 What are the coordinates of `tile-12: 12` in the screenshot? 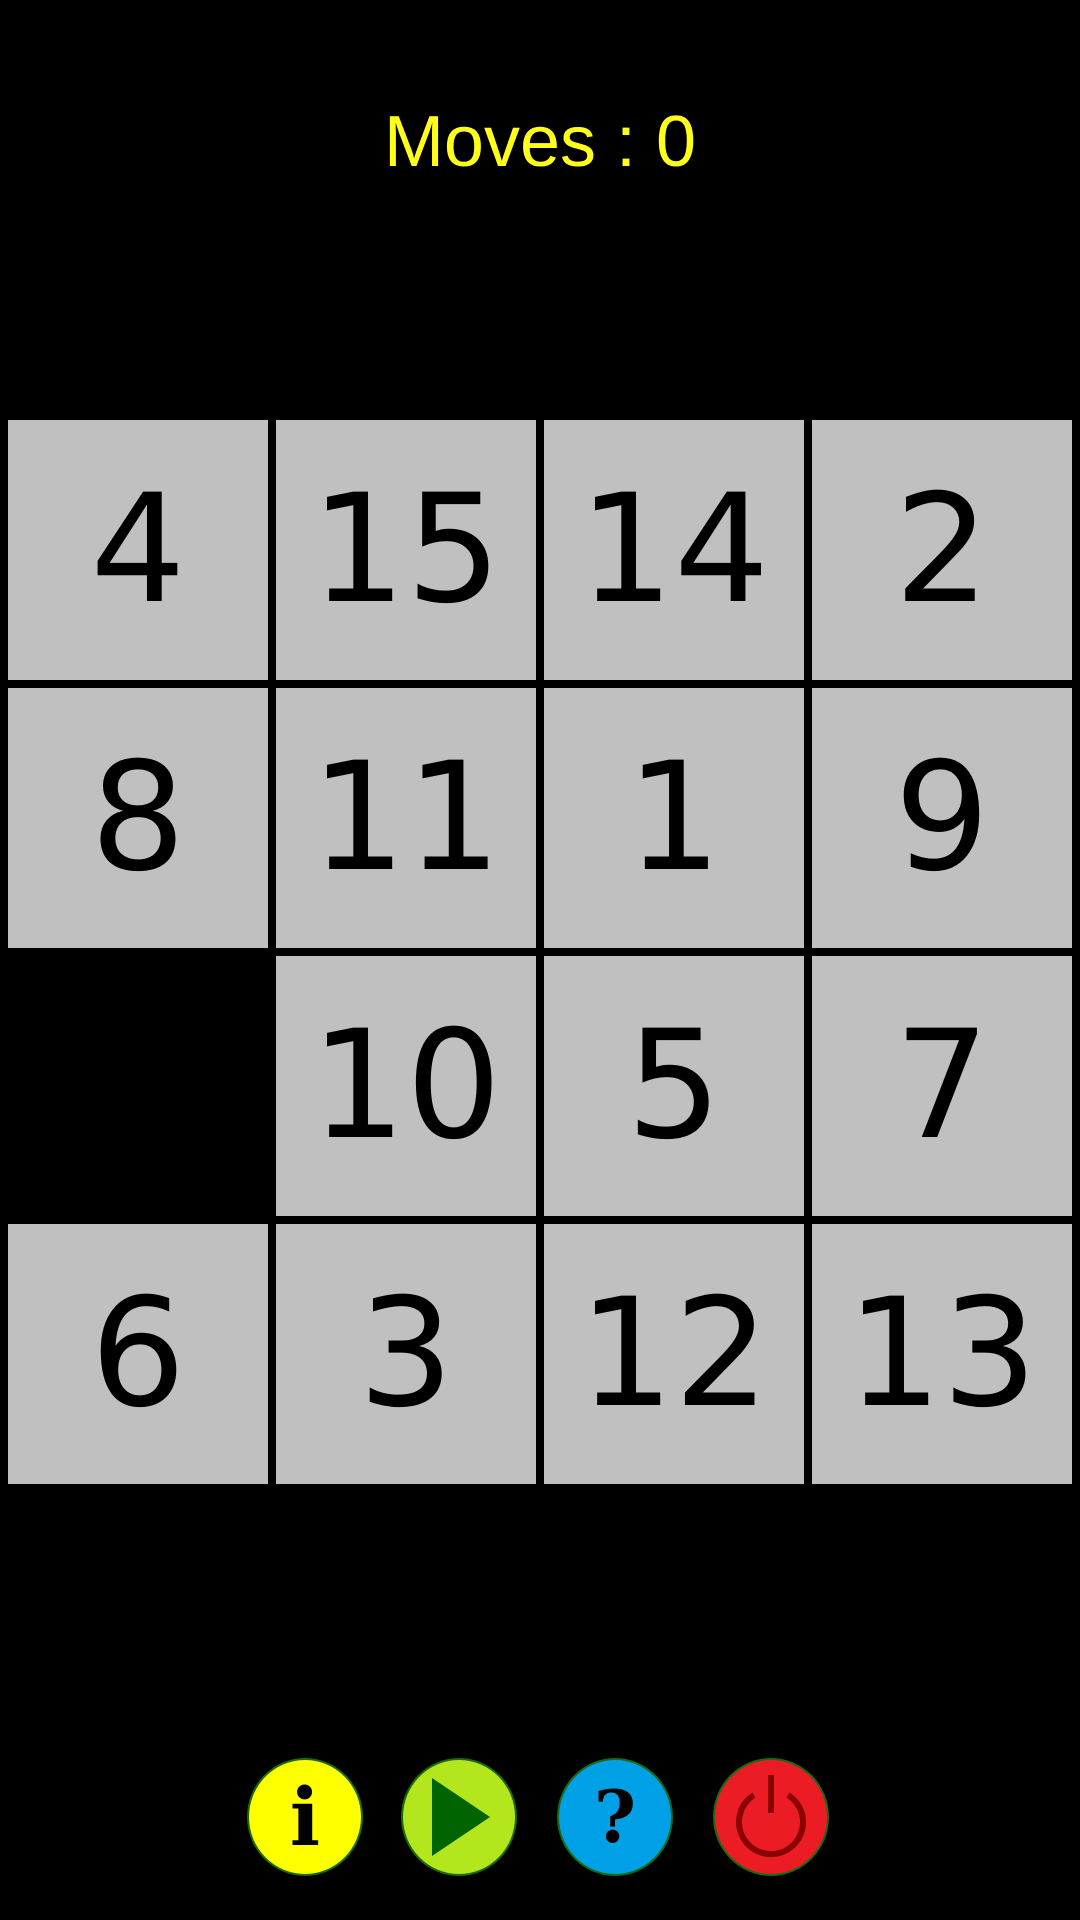 It's located at (674, 1354).